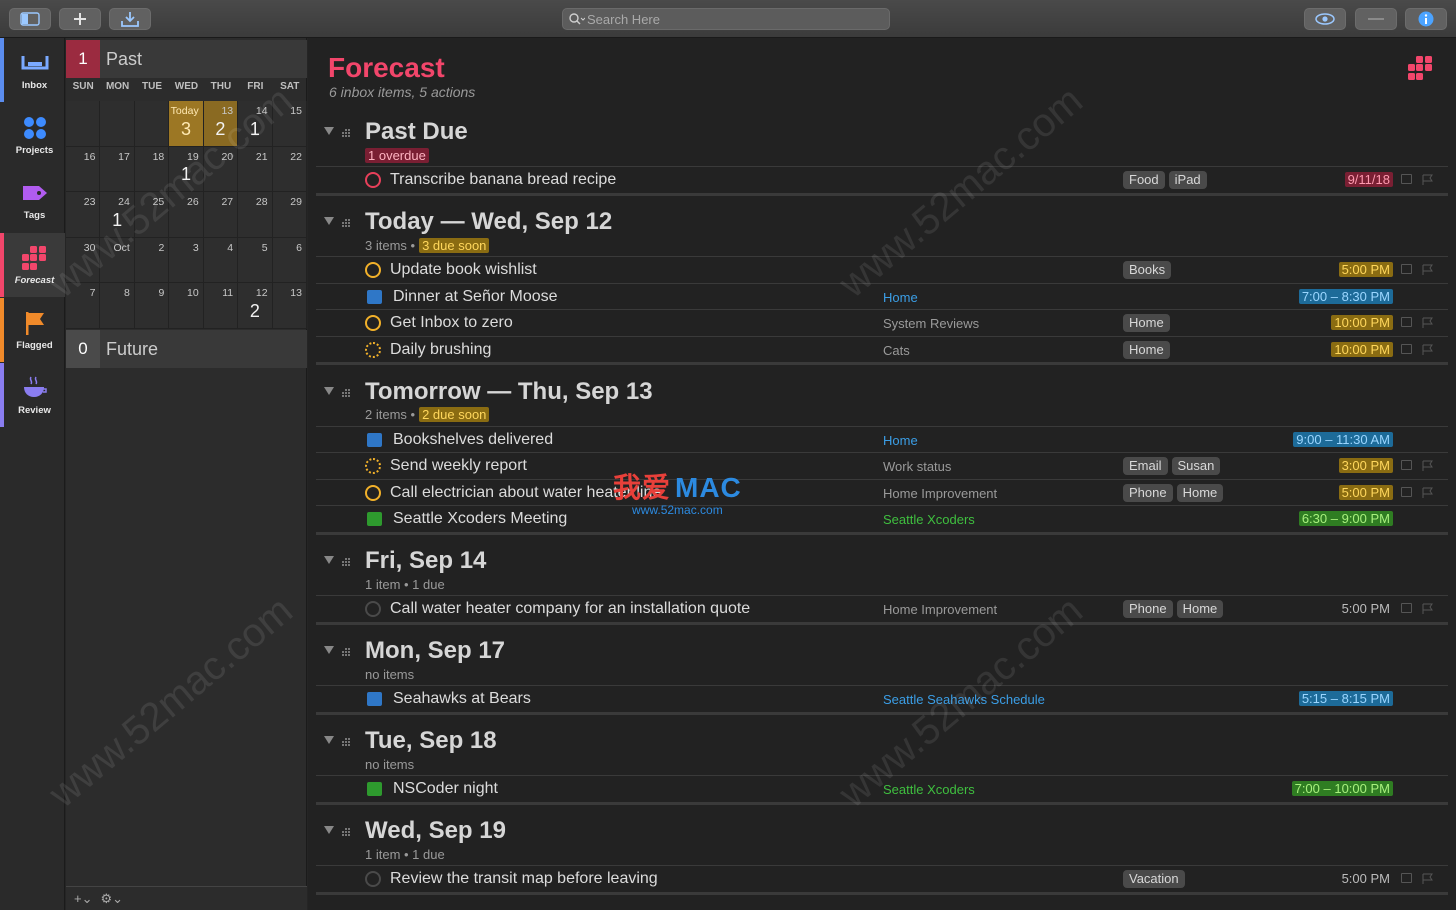 This screenshot has height=910, width=1456. Describe the element at coordinates (1187, 180) in the screenshot. I see `tag-chip: iPad` at that location.